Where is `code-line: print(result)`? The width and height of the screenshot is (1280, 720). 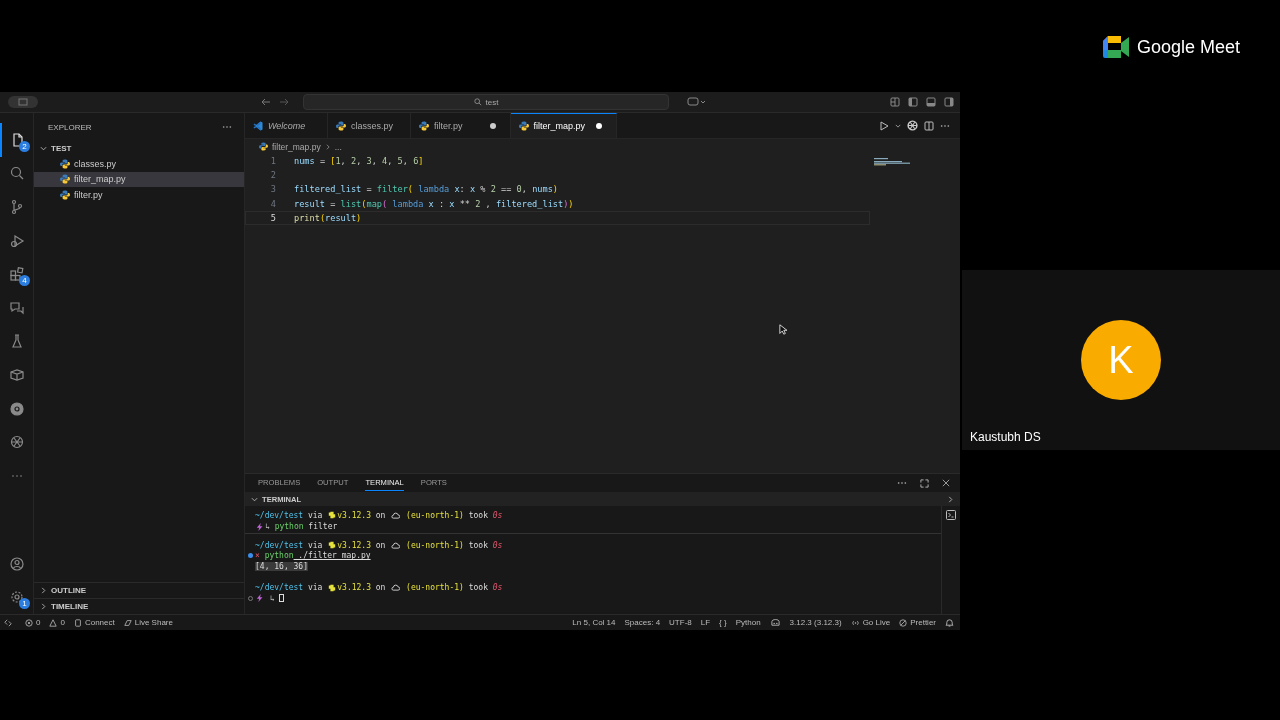 code-line: print(result) is located at coordinates (328, 217).